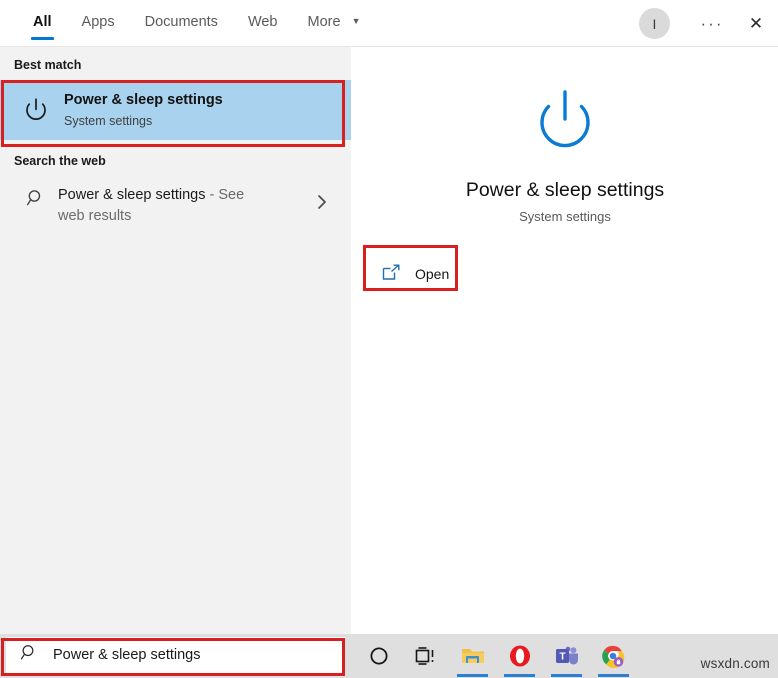 This screenshot has width=778, height=678. What do you see at coordinates (565, 122) in the screenshot?
I see `power-icon-large` at bounding box center [565, 122].